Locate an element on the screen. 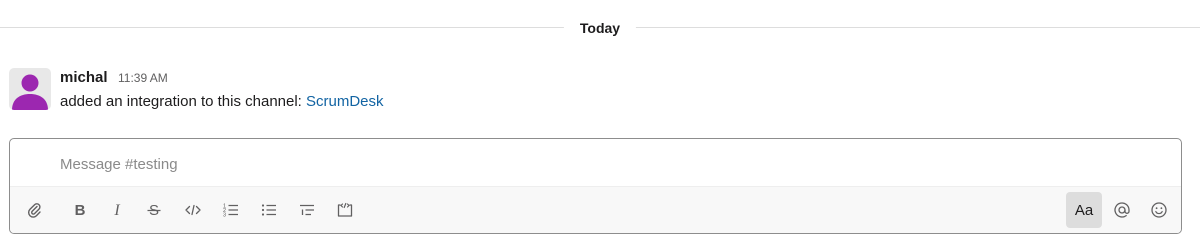 This screenshot has width=1200, height=245. integration-link: ScrumDesk is located at coordinates (345, 101).